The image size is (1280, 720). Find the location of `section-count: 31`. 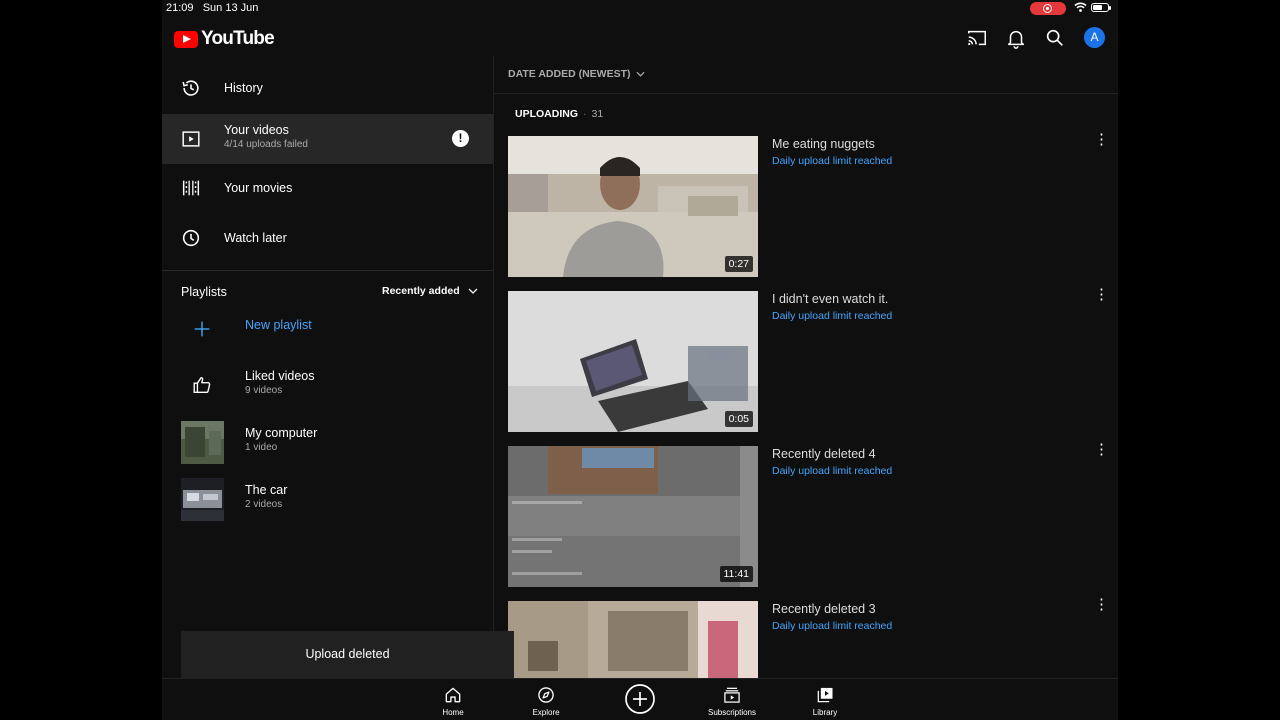

section-count: 31 is located at coordinates (597, 114).